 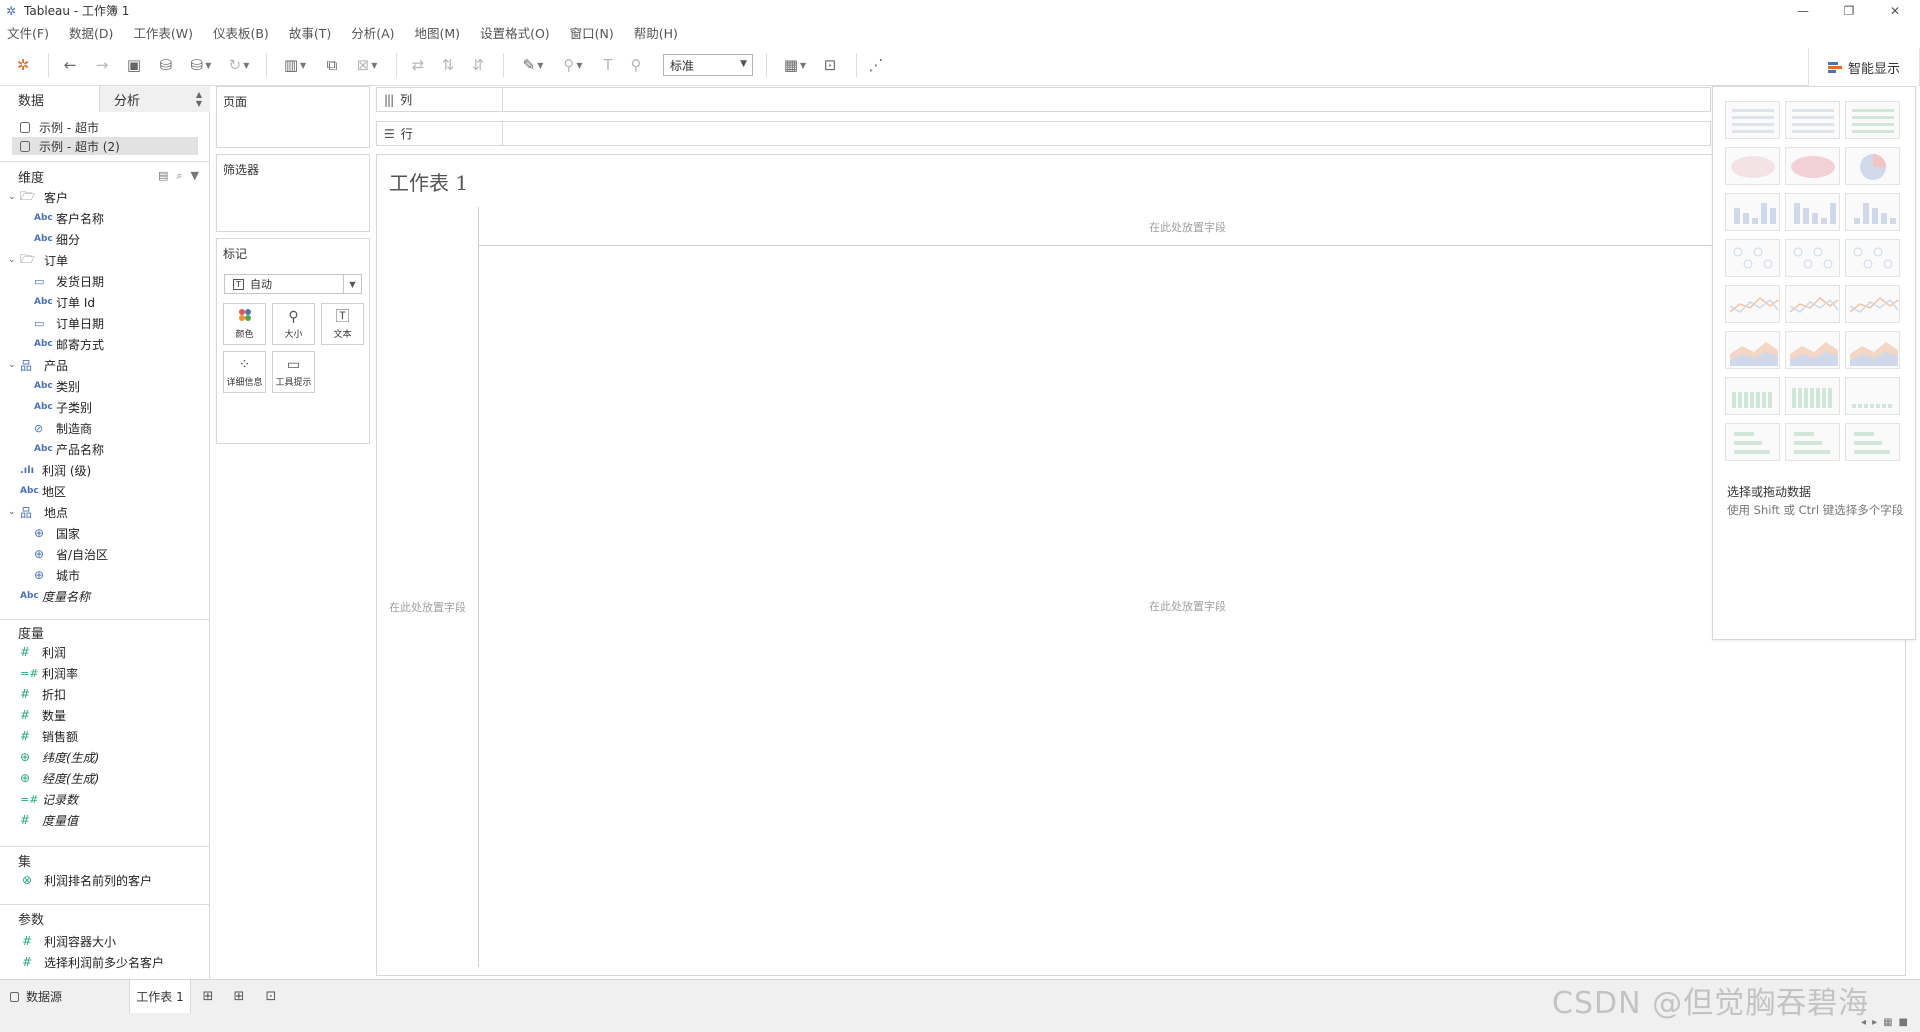 What do you see at coordinates (1903, 1022) in the screenshot?
I see `filmstrip-view-icon: ■` at bounding box center [1903, 1022].